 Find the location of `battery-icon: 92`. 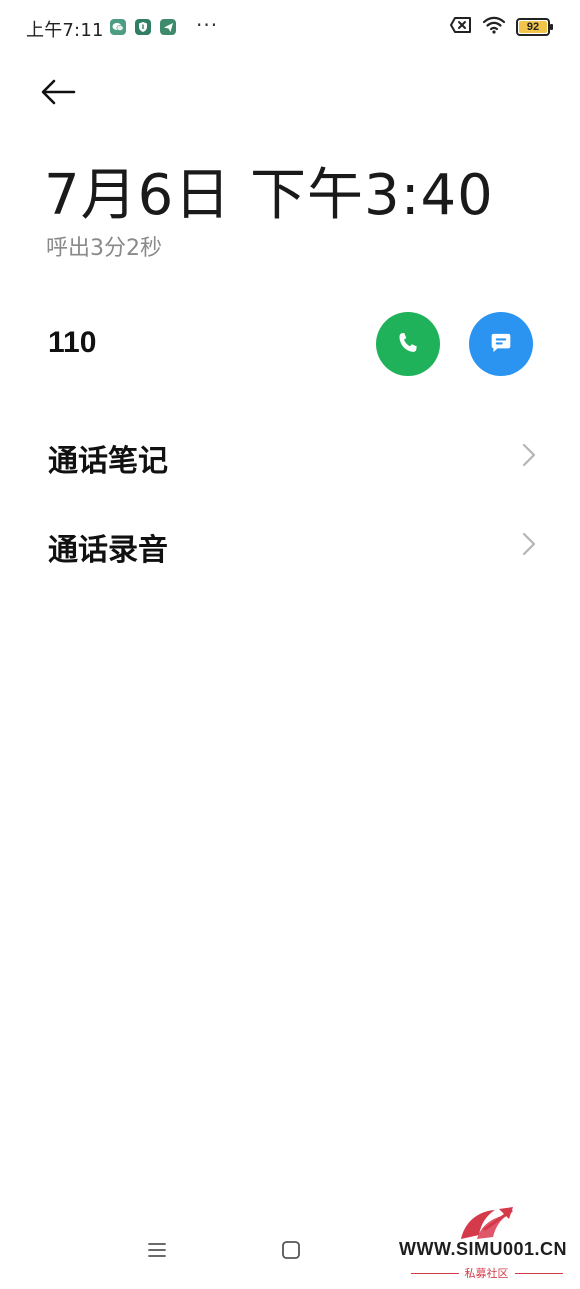

battery-icon: 92 is located at coordinates (534, 27).